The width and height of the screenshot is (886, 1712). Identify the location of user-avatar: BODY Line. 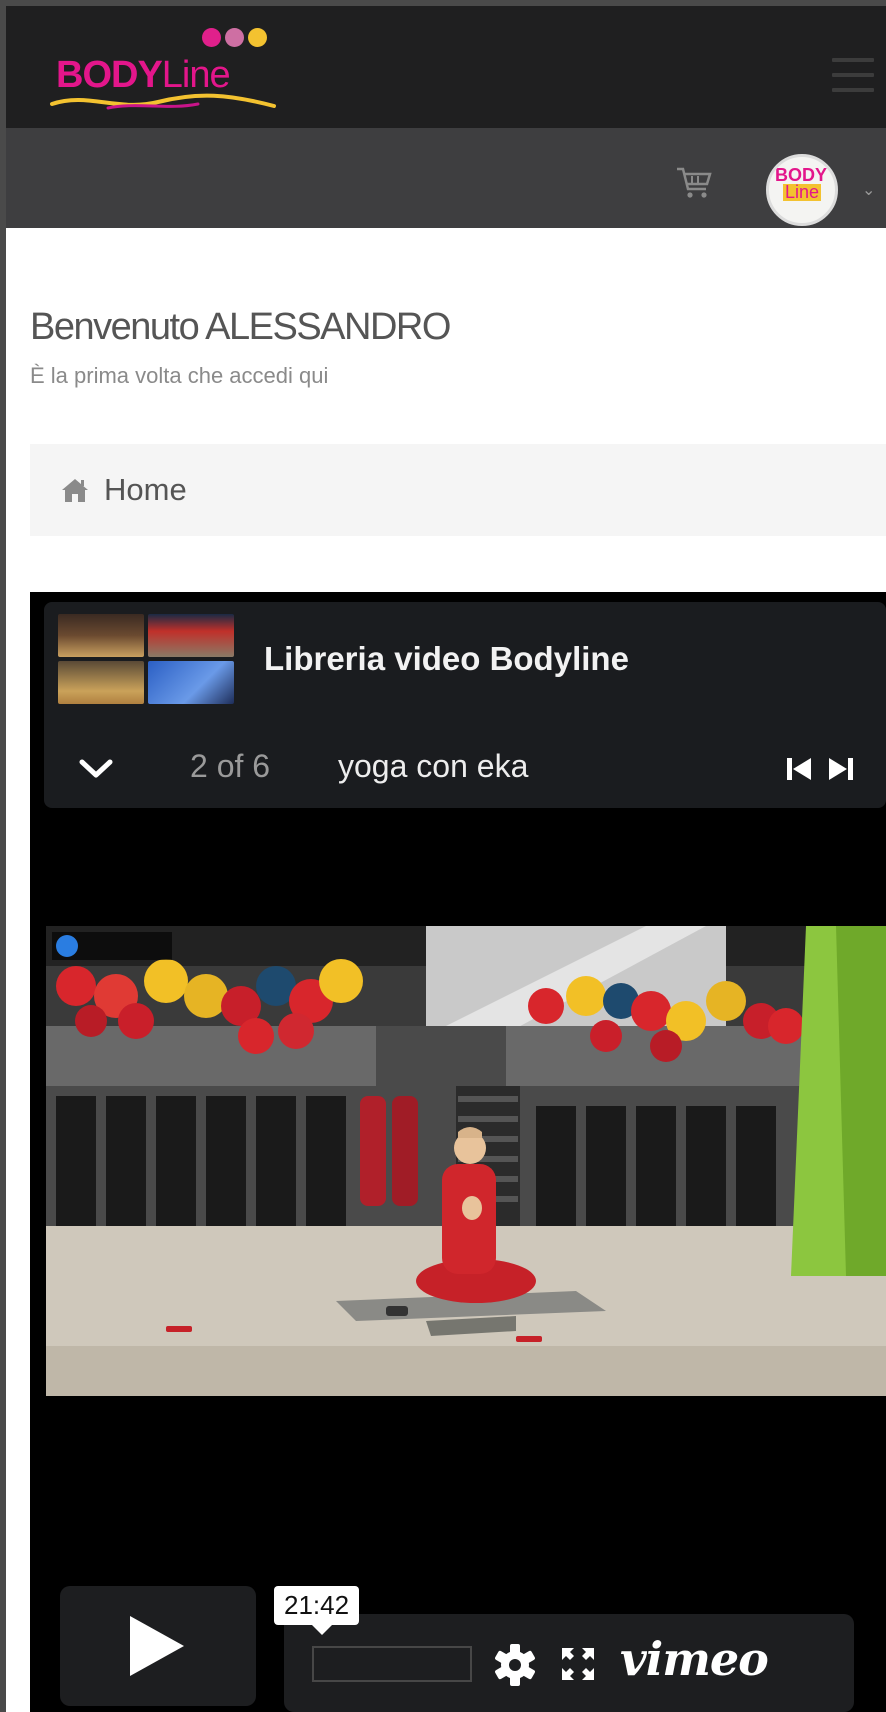
(802, 190).